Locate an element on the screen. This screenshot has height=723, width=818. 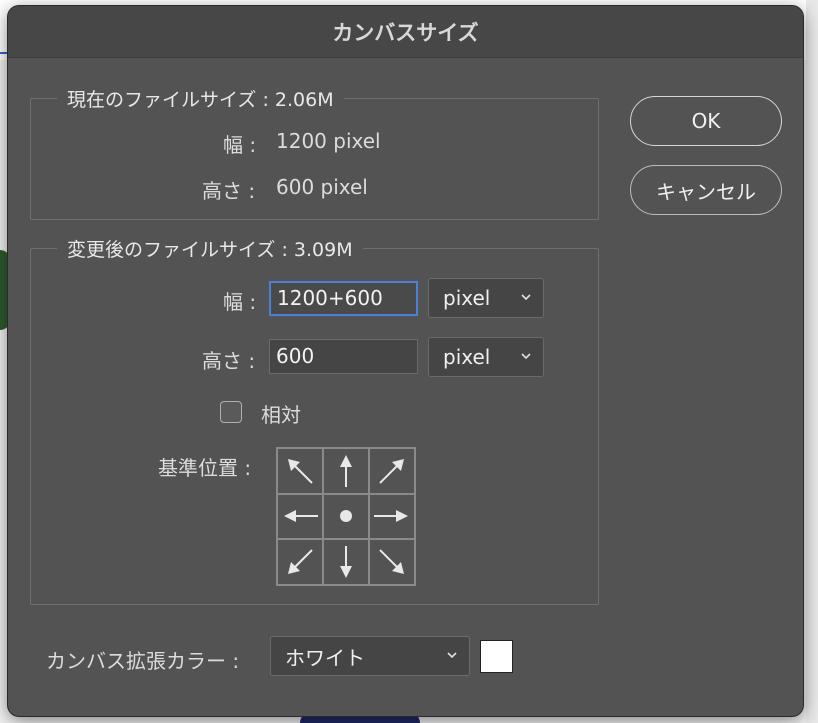
arrow-up-right-icon is located at coordinates (391, 471).